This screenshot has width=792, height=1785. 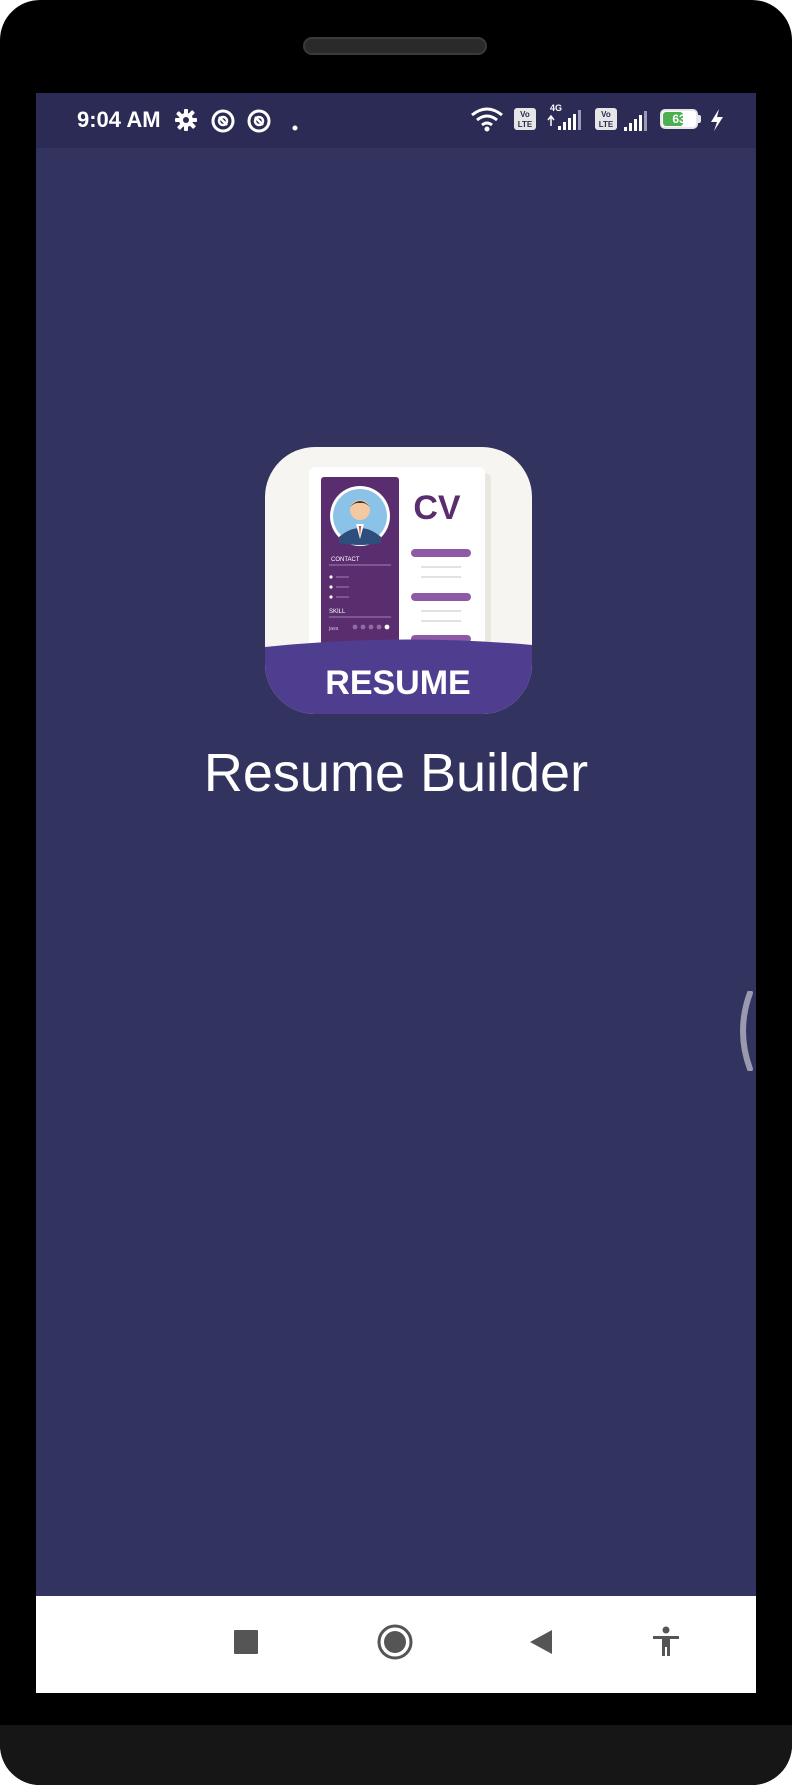 I want to click on svg-text: 4G, so click(x=556, y=108).